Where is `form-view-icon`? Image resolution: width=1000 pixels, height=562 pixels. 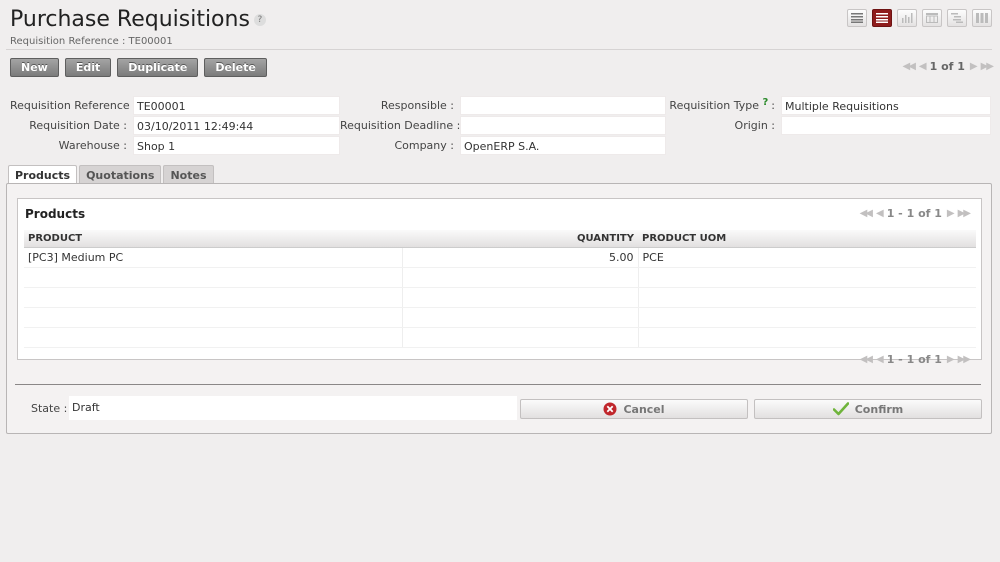
form-view-icon is located at coordinates (882, 18).